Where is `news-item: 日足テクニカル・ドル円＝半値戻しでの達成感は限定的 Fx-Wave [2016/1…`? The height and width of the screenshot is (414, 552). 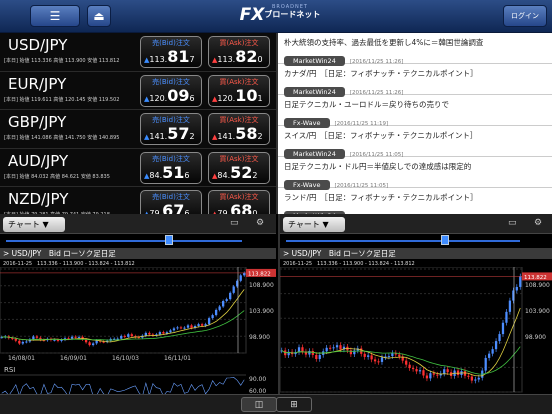
news-item: 日足テクニカル・ドル円＝半値戻しでの達成感は限定的 Fx-Wave [2016/1… is located at coordinates (415, 173).